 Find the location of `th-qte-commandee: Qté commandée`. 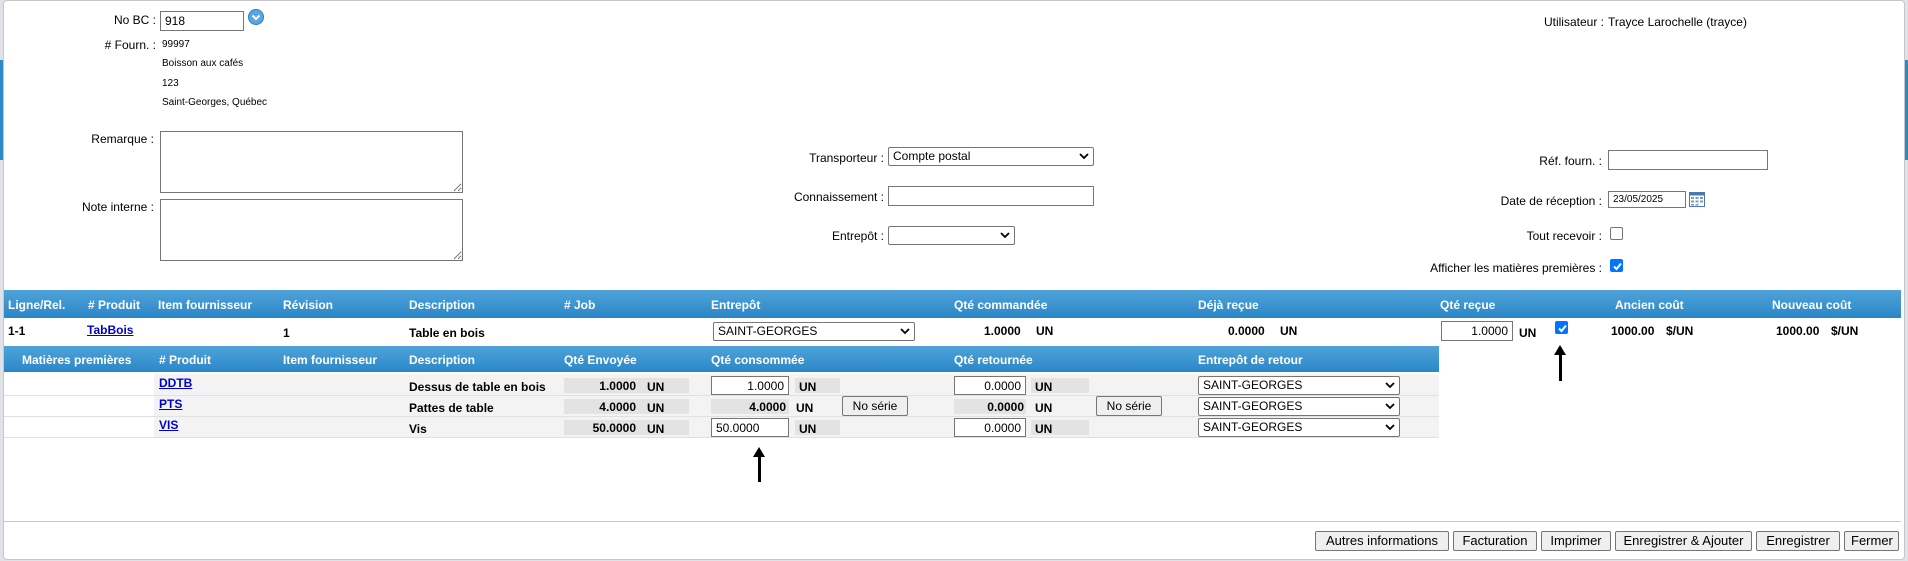

th-qte-commandee: Qté commandée is located at coordinates (1001, 305).